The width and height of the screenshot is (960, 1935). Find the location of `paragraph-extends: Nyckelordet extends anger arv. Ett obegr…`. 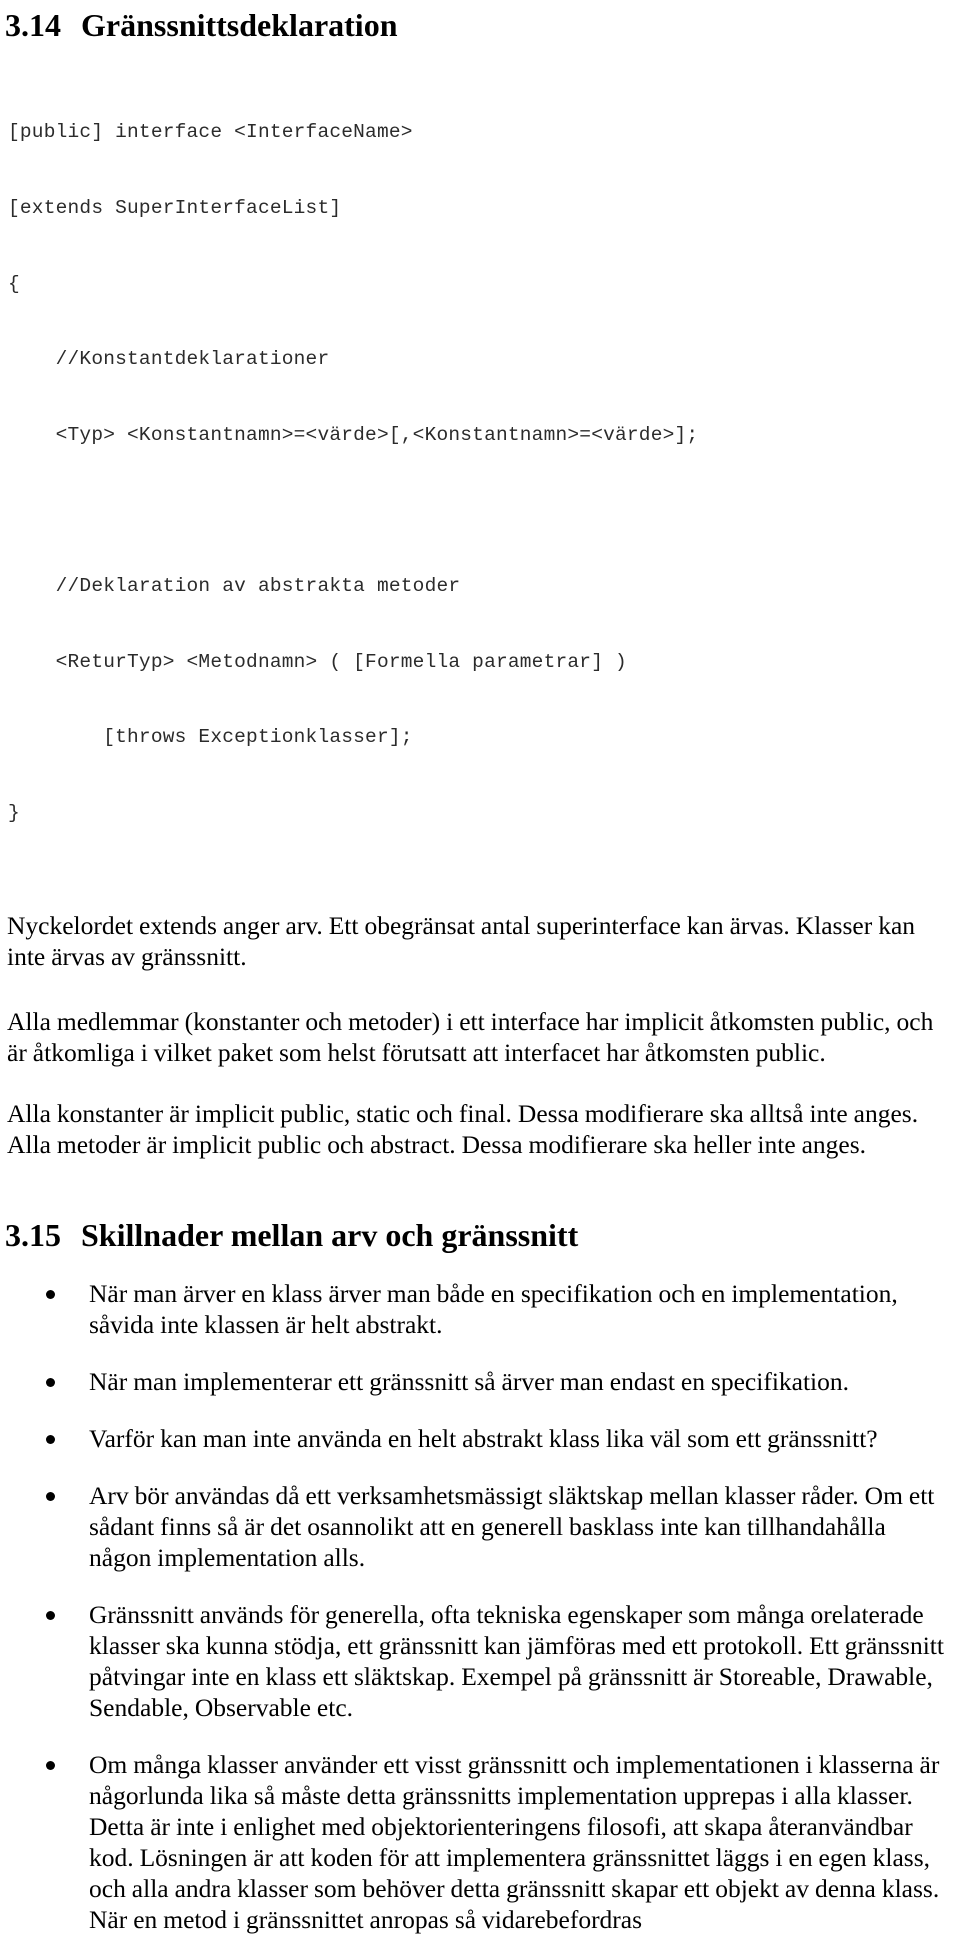

paragraph-extends: Nyckelordet extends anger arv. Ett obegr… is located at coordinates (461, 941).